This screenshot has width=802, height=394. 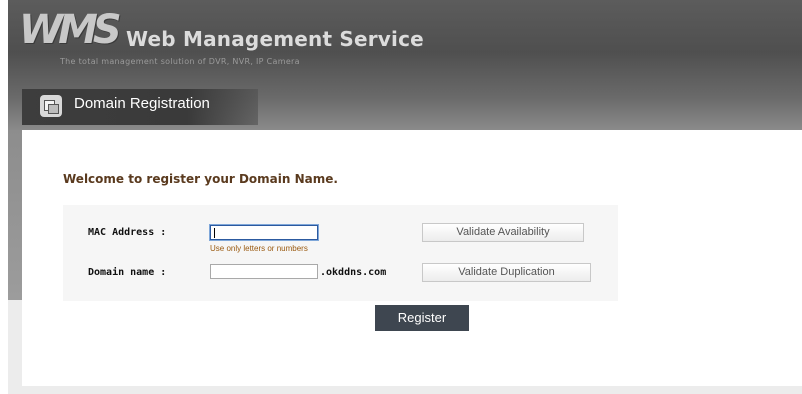 What do you see at coordinates (264, 232) in the screenshot?
I see `mac-address-input` at bounding box center [264, 232].